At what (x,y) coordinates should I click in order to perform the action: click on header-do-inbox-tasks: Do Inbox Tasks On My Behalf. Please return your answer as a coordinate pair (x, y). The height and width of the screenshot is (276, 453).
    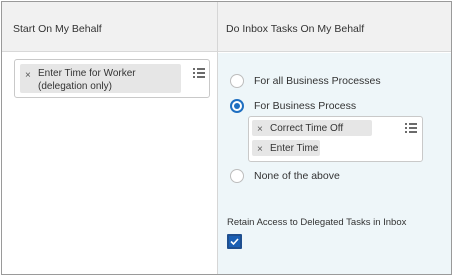
    Looking at the image, I should click on (295, 29).